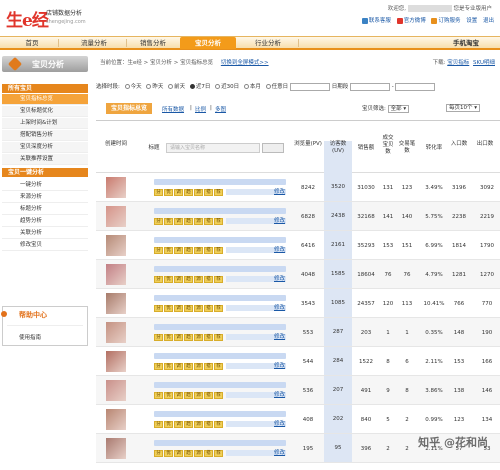 The height and width of the screenshot is (470, 500). Describe the element at coordinates (298, 274) in the screenshot. I see `table-row: 分优调趋源搭荐修改 4048 1585 18604 76 76 4.79% 1281 1270` at that location.